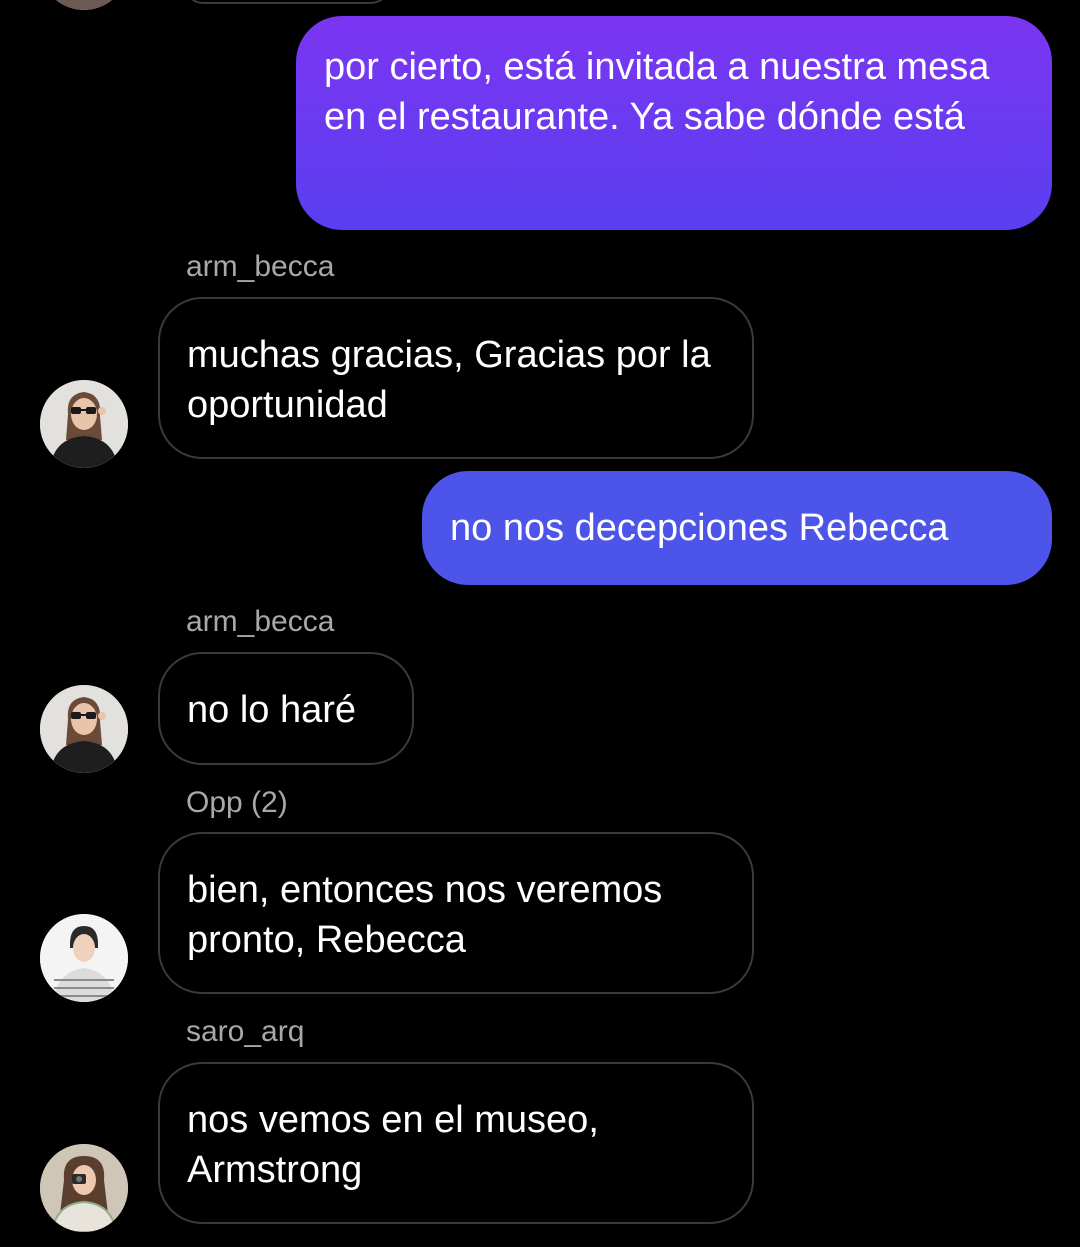  Describe the element at coordinates (699, 528) in the screenshot. I see `message-text: no nos decepciones Rebecca` at that location.